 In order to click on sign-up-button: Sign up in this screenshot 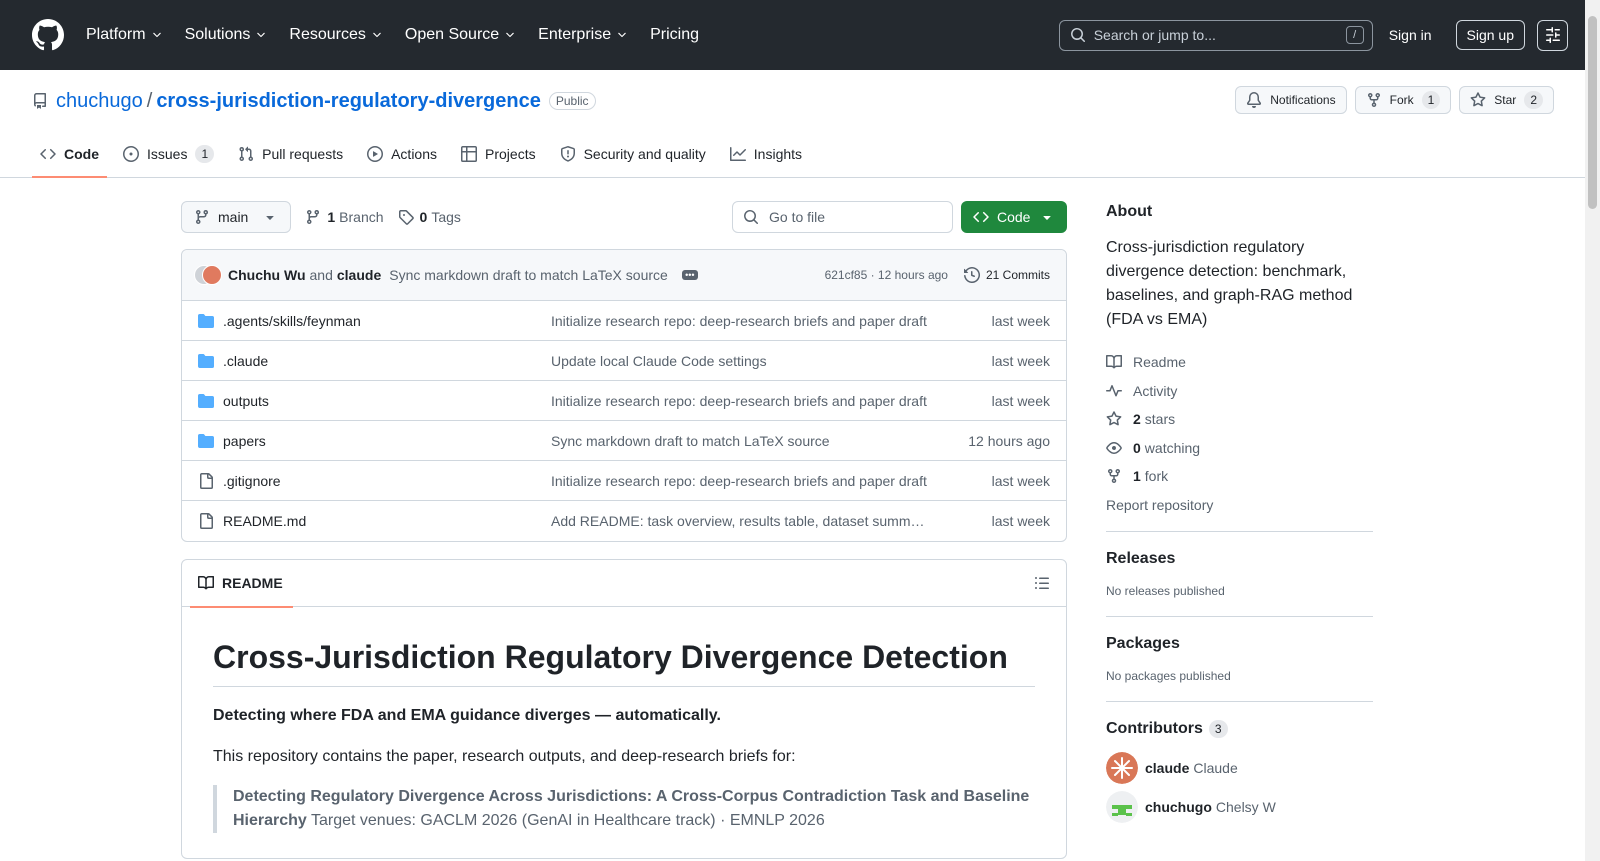, I will do `click(1490, 35)`.